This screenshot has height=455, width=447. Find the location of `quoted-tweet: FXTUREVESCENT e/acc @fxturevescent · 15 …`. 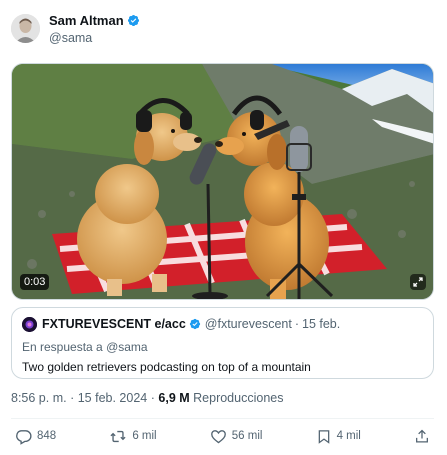

quoted-tweet: FXTUREVESCENT e/acc @fxturevescent · 15 … is located at coordinates (222, 343).